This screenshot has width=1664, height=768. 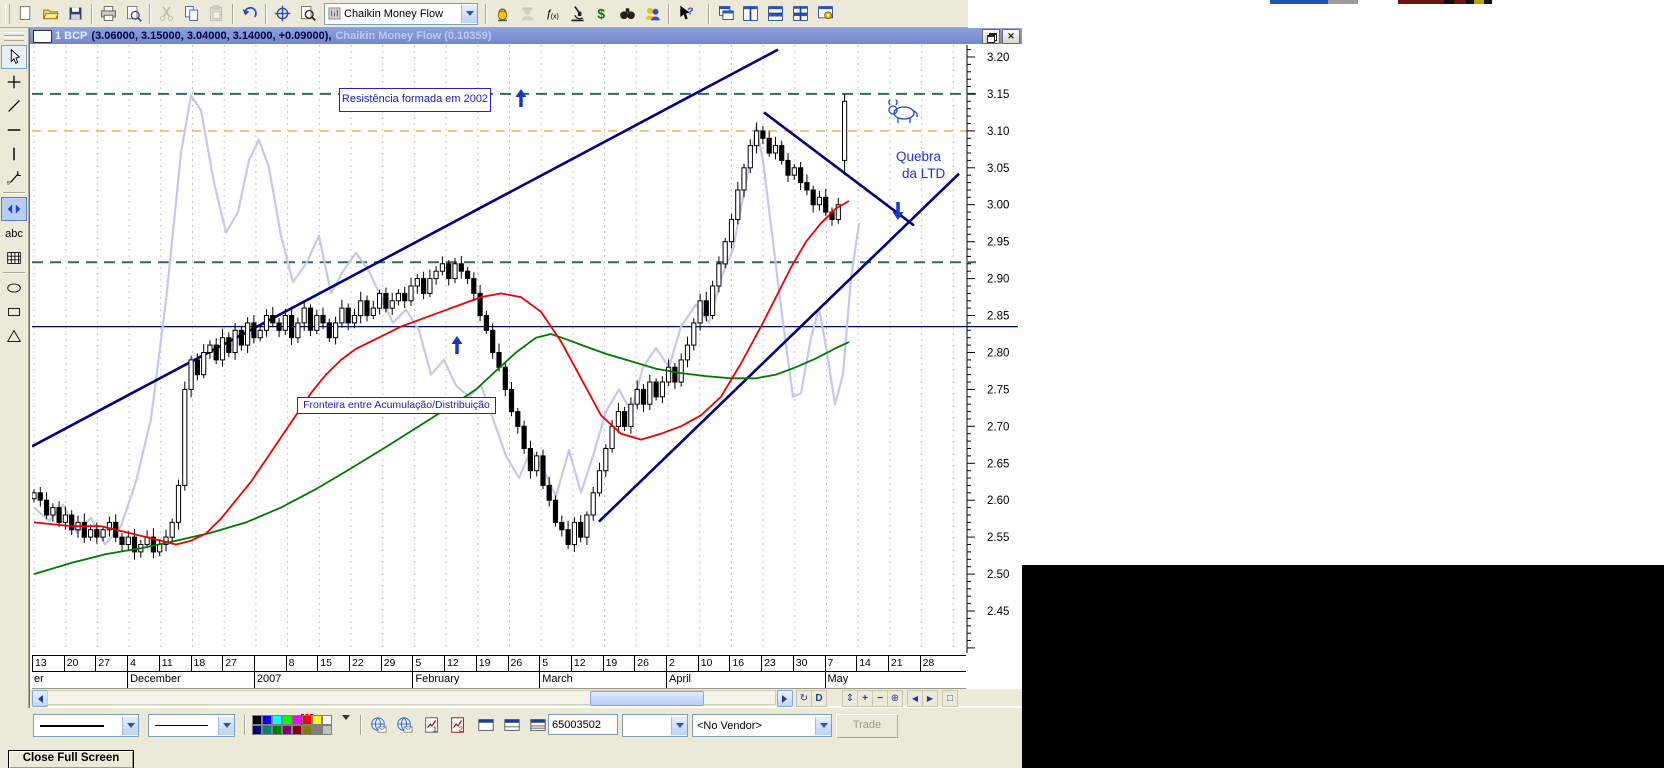 What do you see at coordinates (50, 13) in the screenshot?
I see `open-folder-icon` at bounding box center [50, 13].